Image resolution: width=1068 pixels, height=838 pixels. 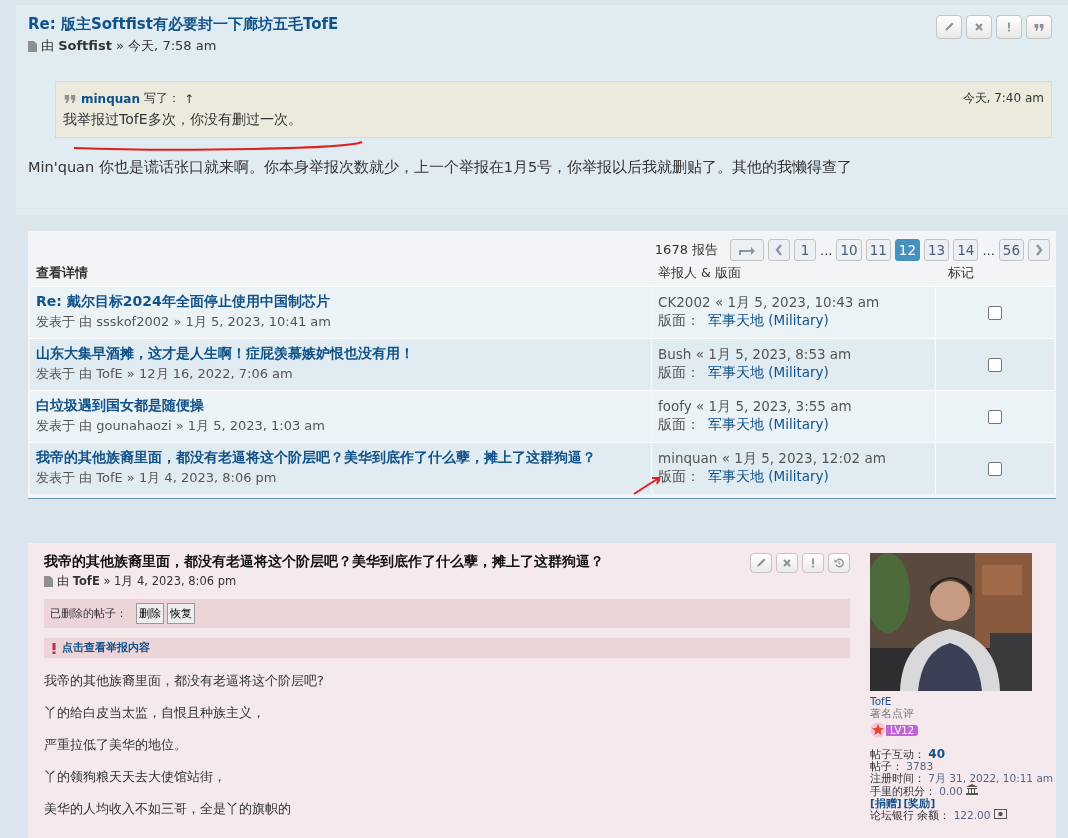 What do you see at coordinates (106, 648) in the screenshot?
I see `report-link: 点击查看举报内容` at bounding box center [106, 648].